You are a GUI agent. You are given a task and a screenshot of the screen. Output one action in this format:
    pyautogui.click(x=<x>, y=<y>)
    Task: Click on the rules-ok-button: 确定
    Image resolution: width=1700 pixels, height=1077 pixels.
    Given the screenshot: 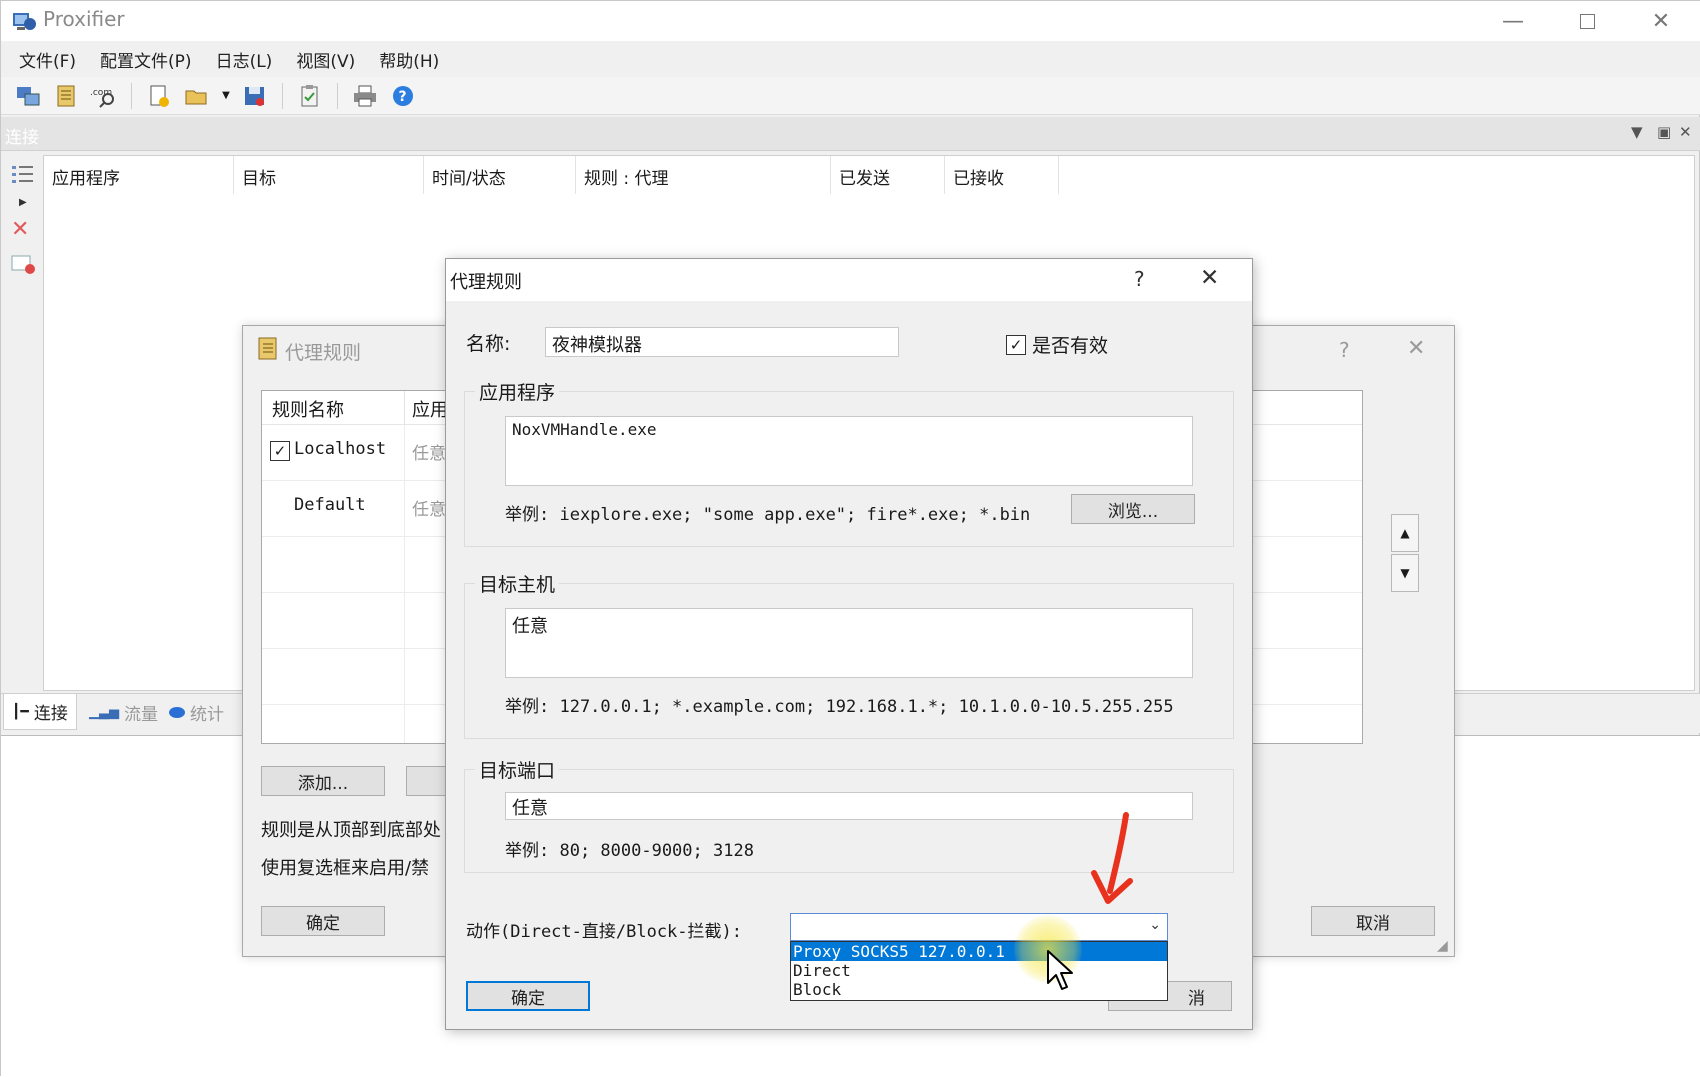 What is the action you would take?
    pyautogui.click(x=323, y=921)
    